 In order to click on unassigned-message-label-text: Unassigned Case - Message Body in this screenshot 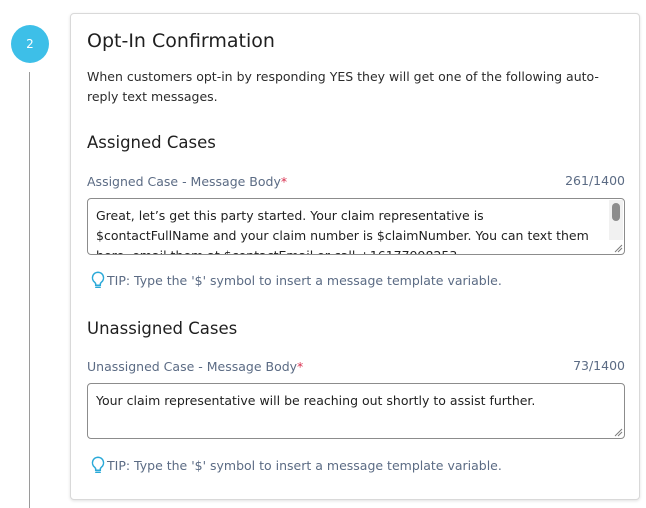, I will do `click(192, 366)`.